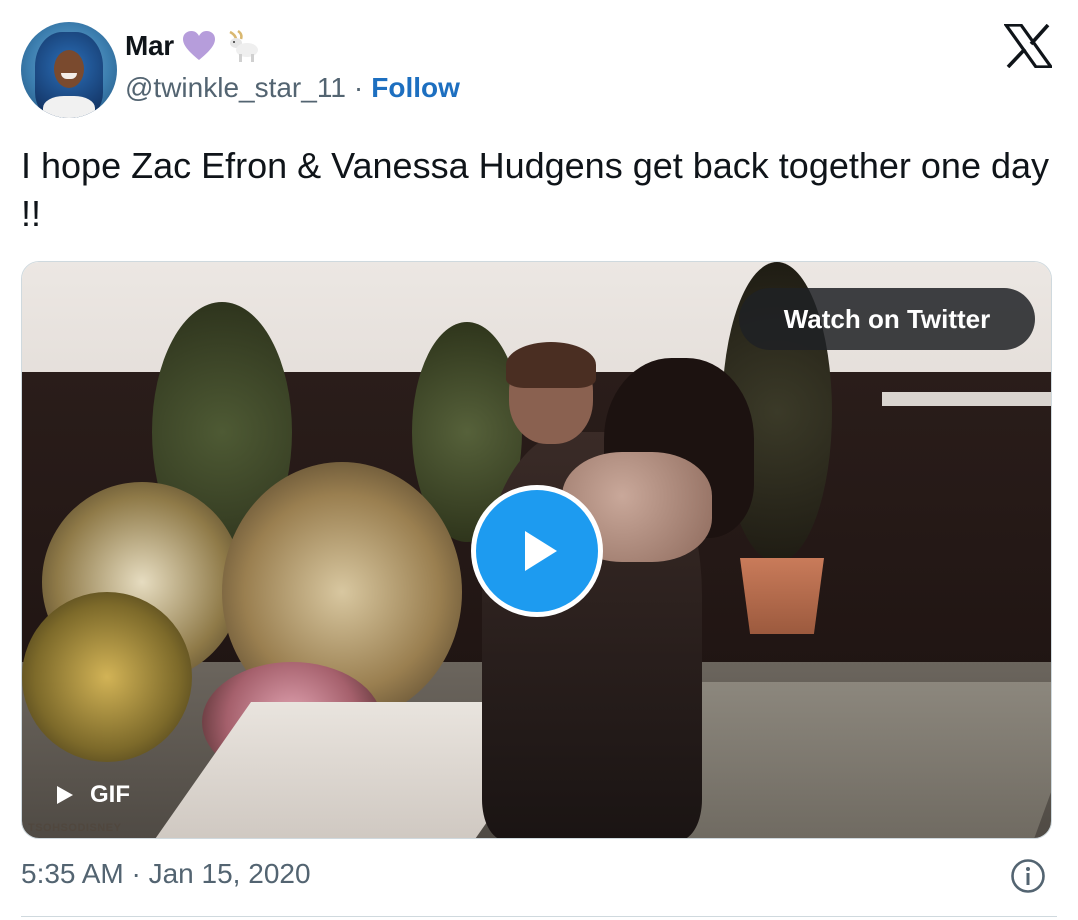 This screenshot has width=1078, height=920. Describe the element at coordinates (1028, 876) in the screenshot. I see `info-icon` at that location.